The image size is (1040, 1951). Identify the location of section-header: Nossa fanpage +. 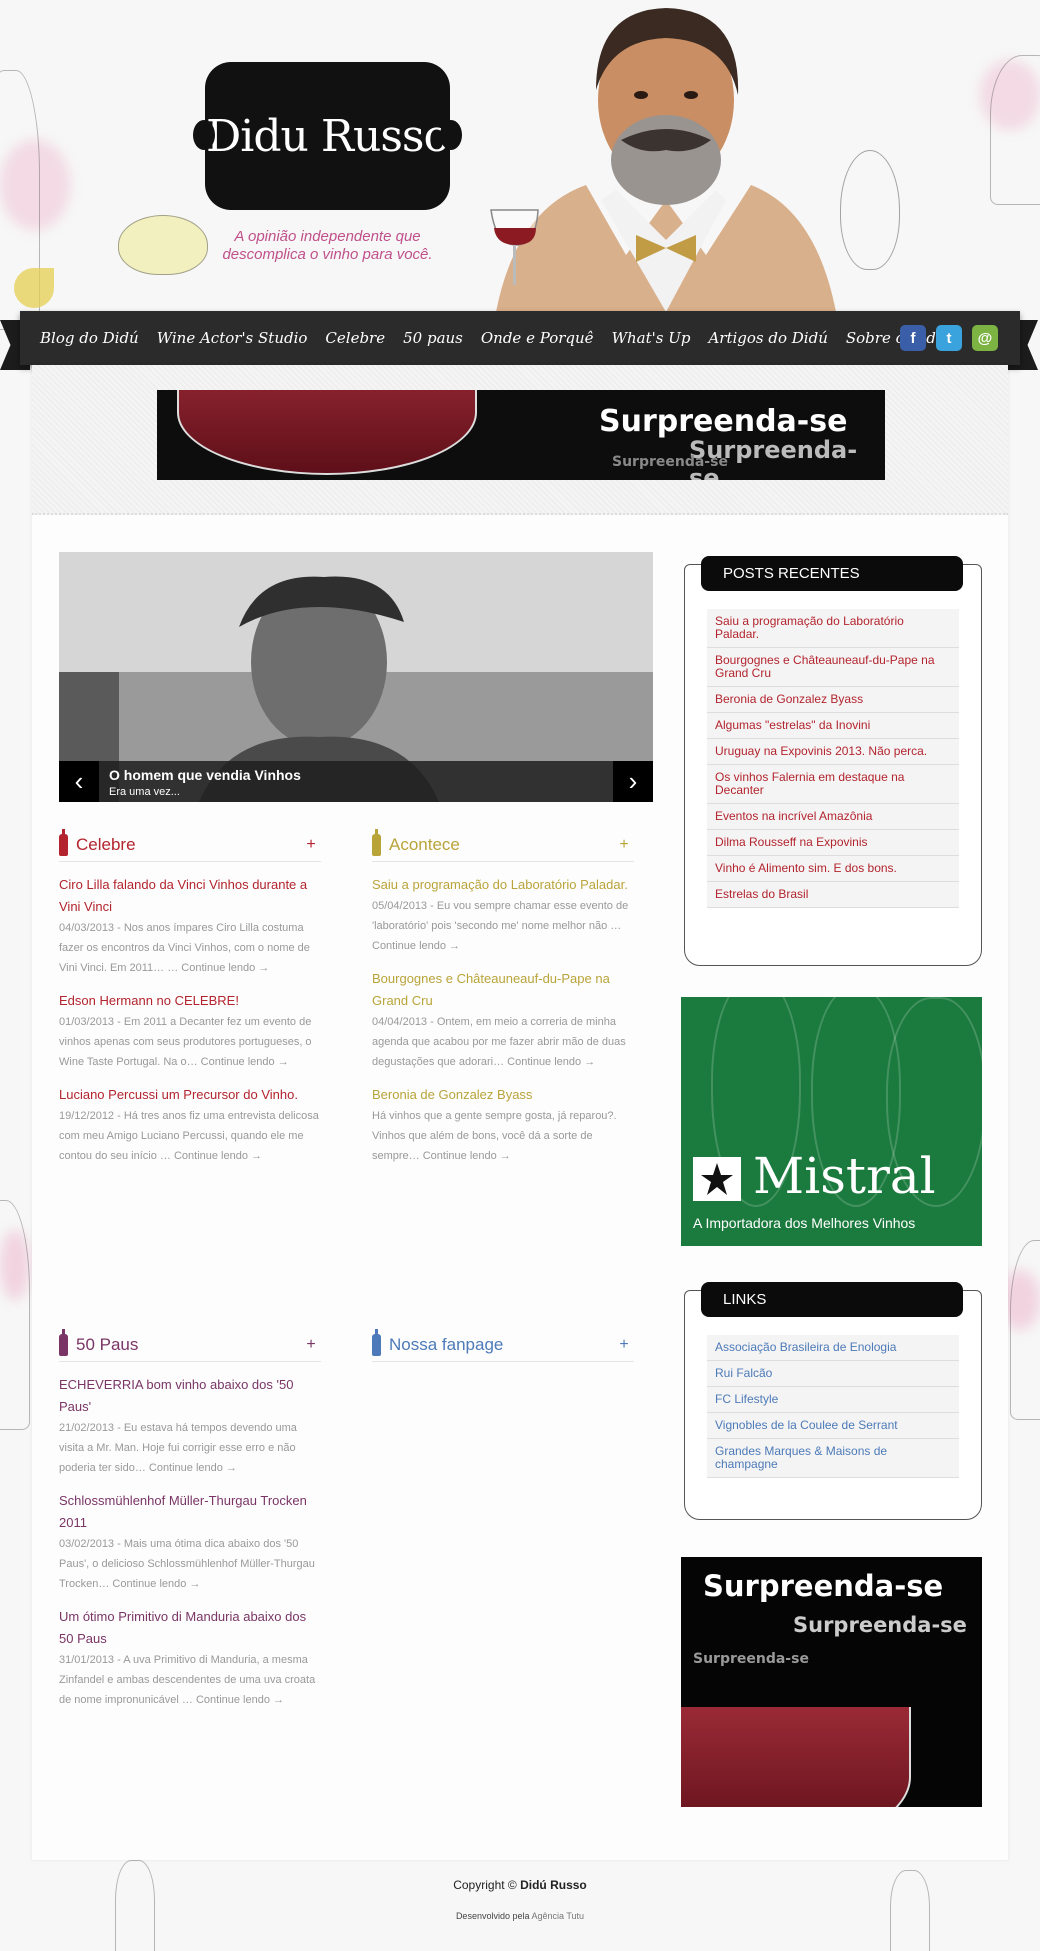
(503, 1345).